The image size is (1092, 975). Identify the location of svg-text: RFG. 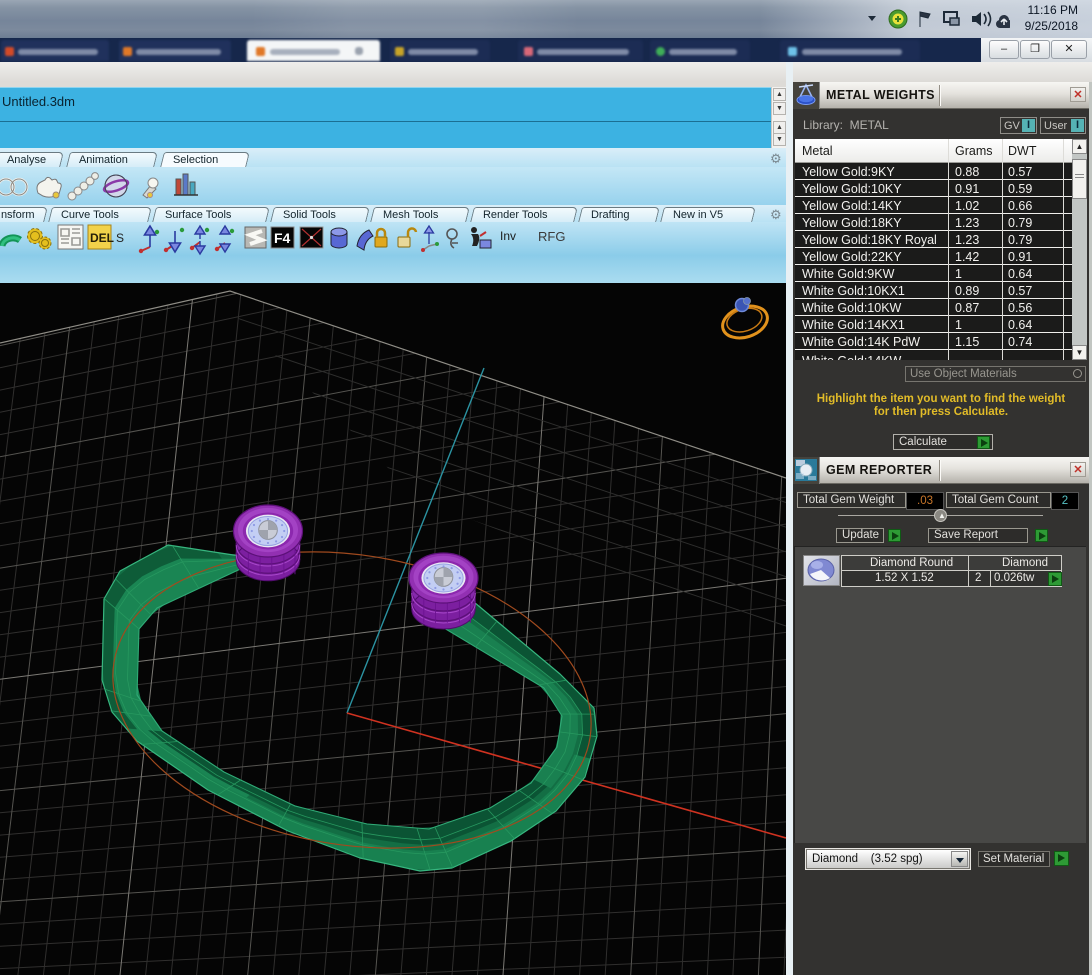
(551, 236).